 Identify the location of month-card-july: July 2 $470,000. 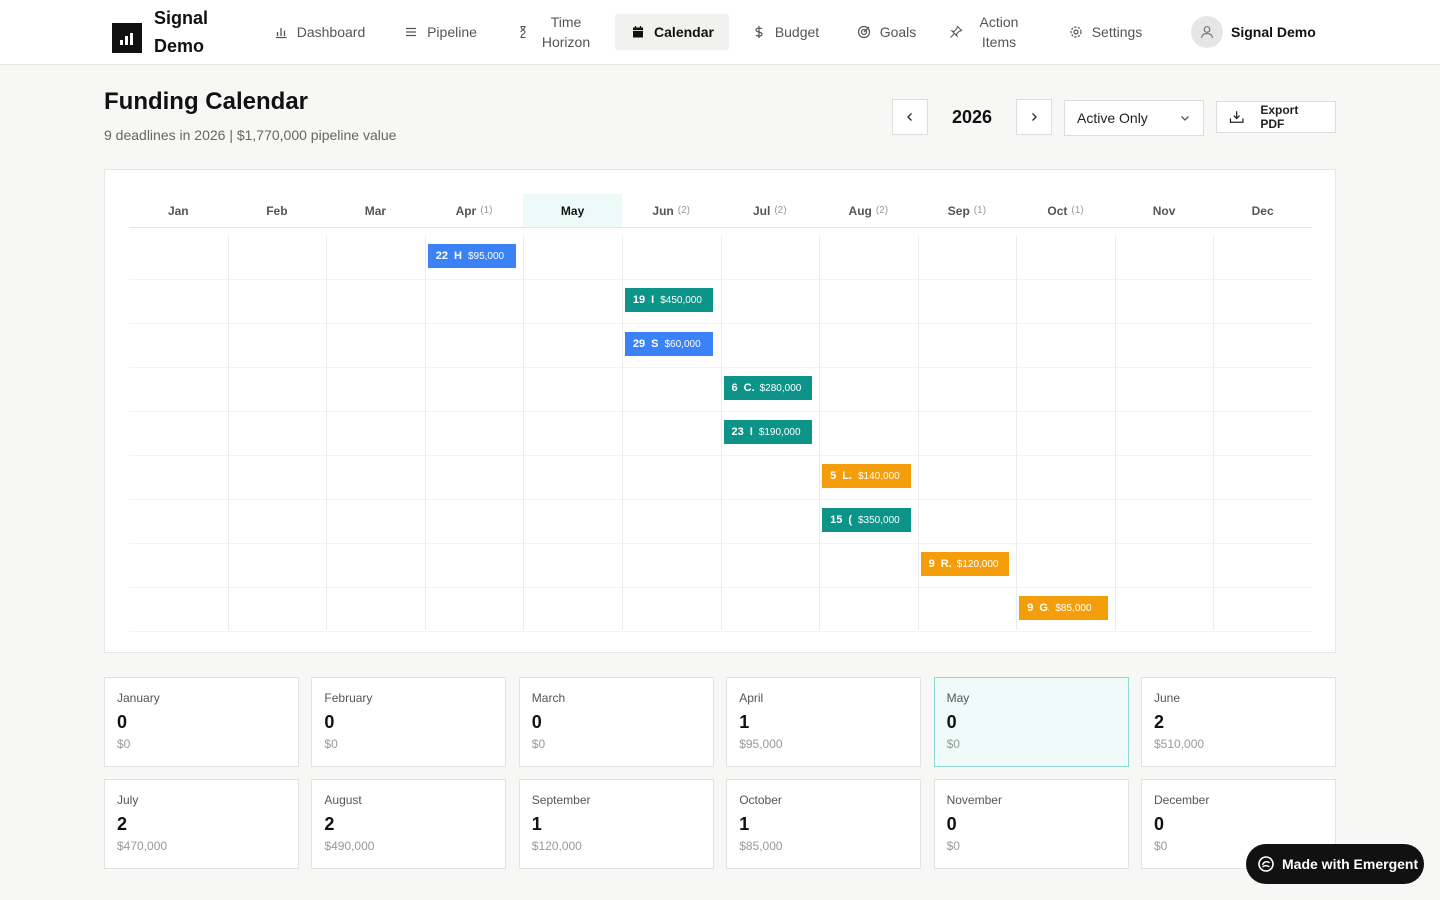
(201, 824).